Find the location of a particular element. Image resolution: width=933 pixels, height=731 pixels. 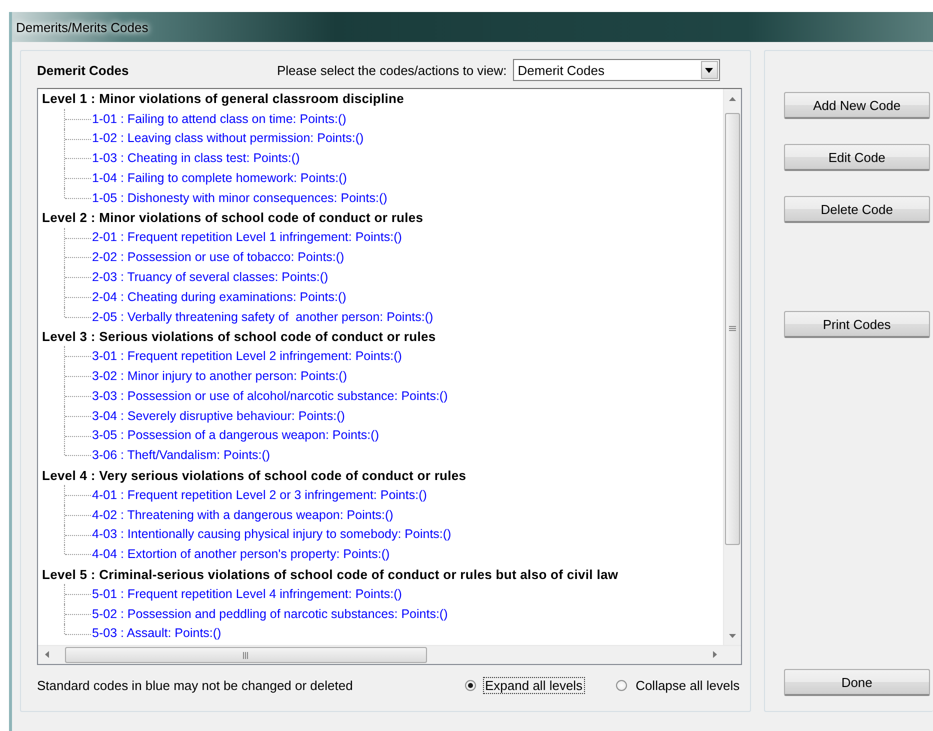

scroll-up-icon is located at coordinates (732, 99).